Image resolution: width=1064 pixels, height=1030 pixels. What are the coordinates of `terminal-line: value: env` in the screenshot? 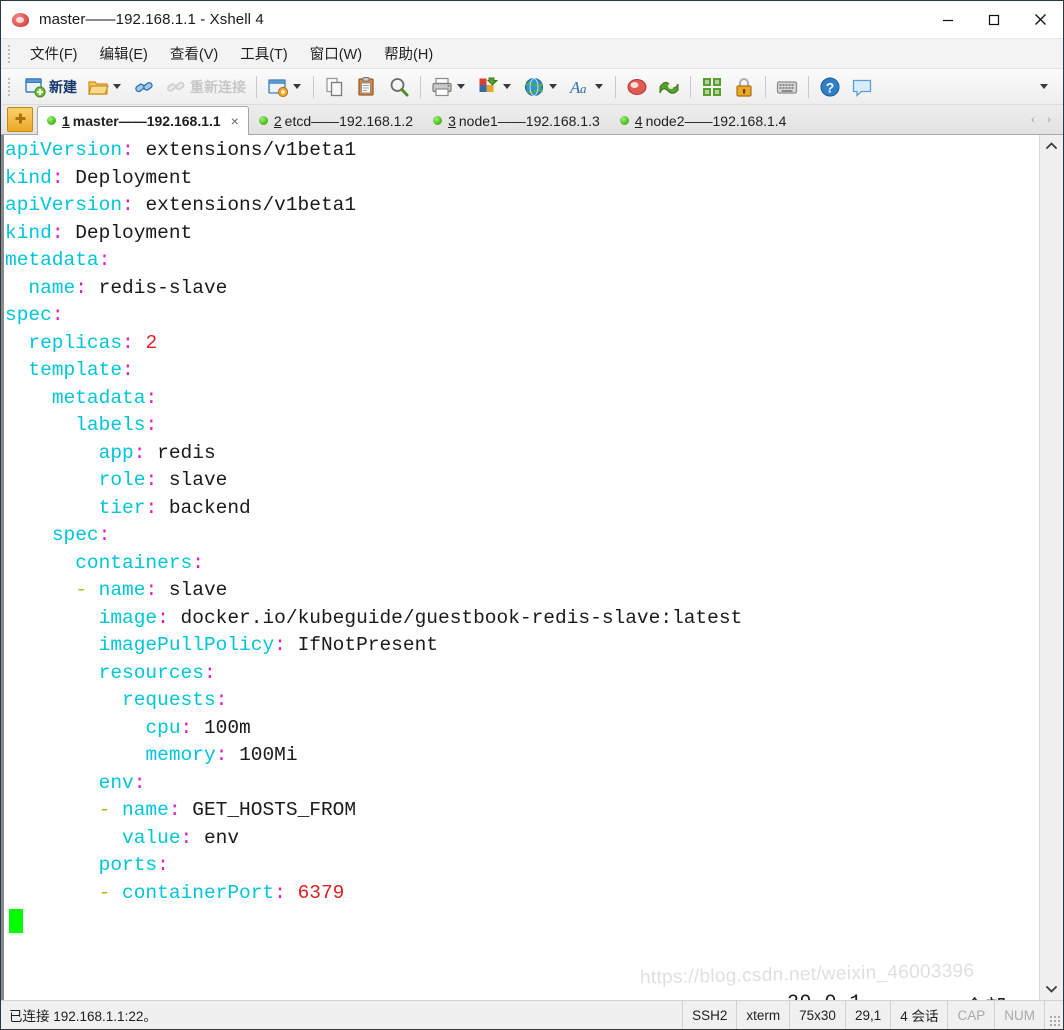 It's located at (181, 837).